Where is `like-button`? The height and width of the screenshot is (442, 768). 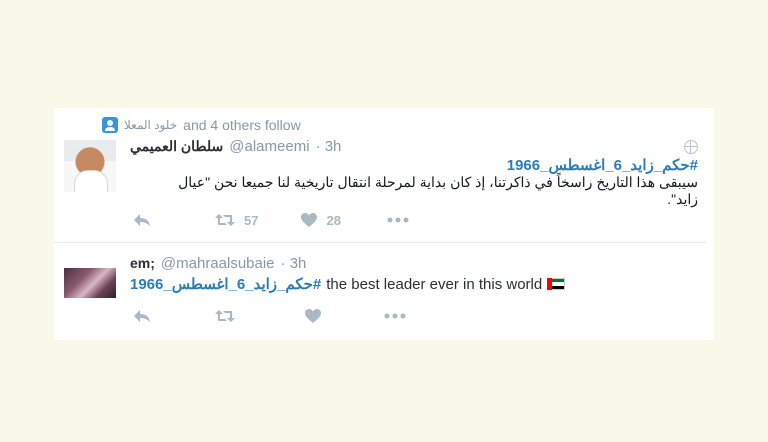
like-button is located at coordinates (313, 316).